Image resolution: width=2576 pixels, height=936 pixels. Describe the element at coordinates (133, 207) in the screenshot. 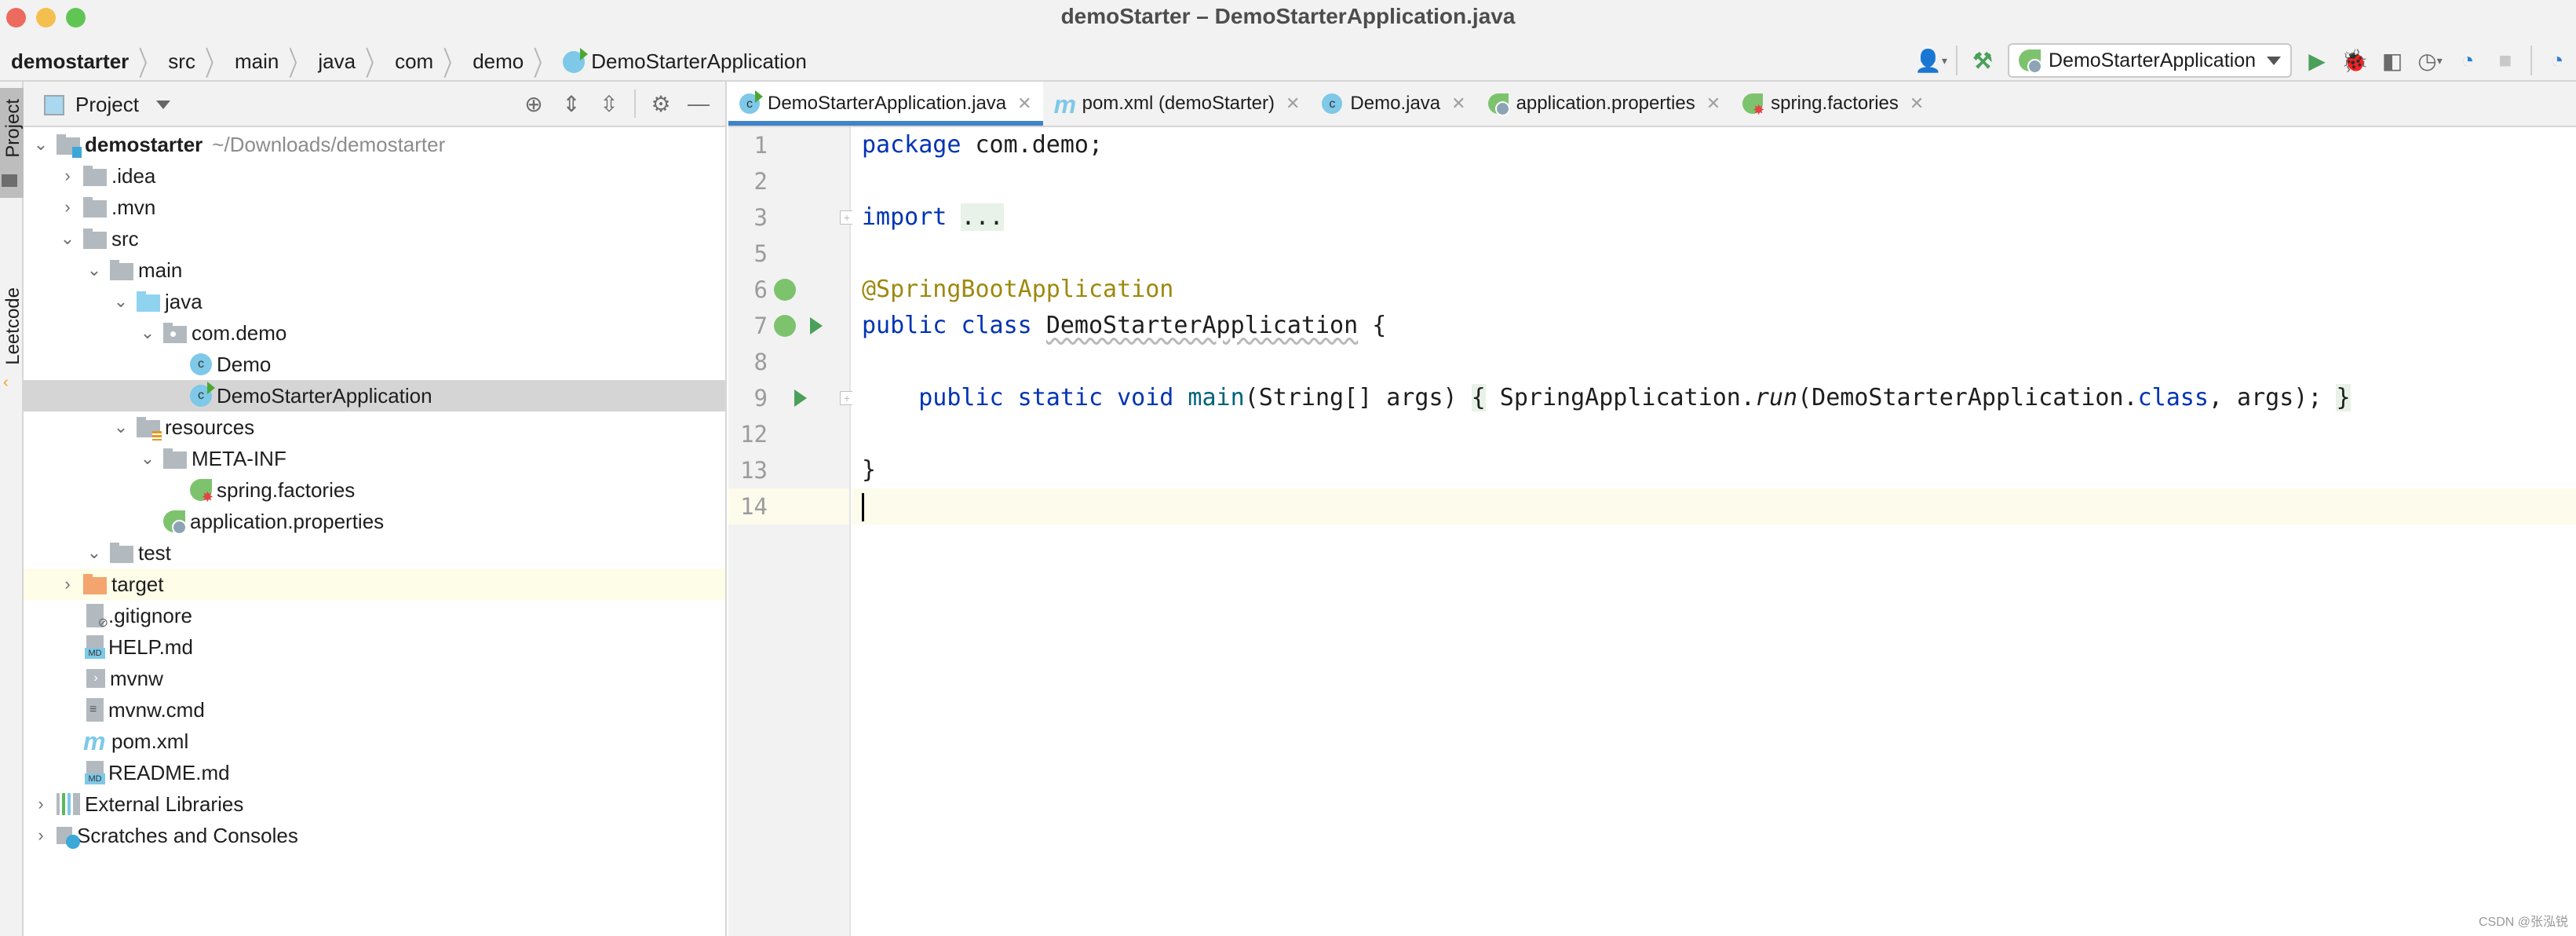

I see `tree-item-label: .mvn` at that location.